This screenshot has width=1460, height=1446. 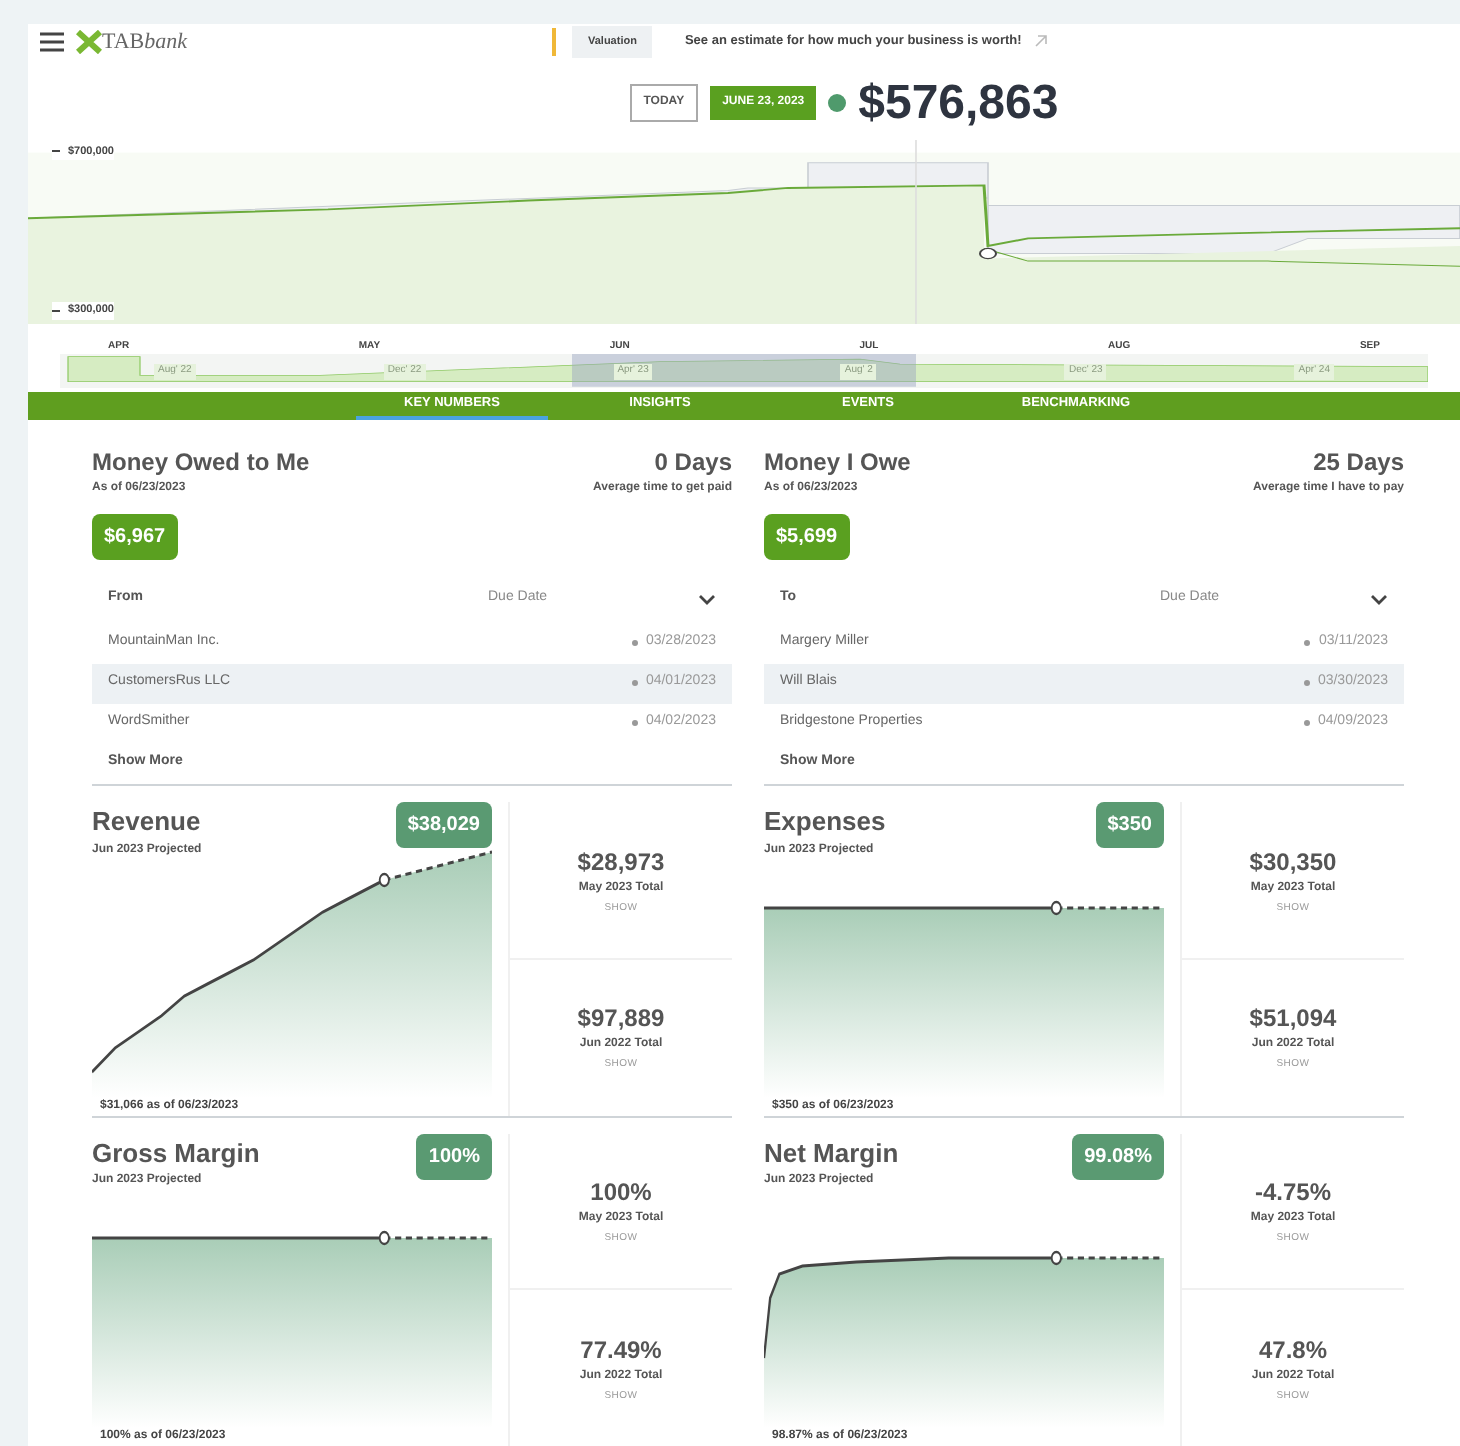 What do you see at coordinates (621, 1350) in the screenshot?
I see `stat-value: 77.49%` at bounding box center [621, 1350].